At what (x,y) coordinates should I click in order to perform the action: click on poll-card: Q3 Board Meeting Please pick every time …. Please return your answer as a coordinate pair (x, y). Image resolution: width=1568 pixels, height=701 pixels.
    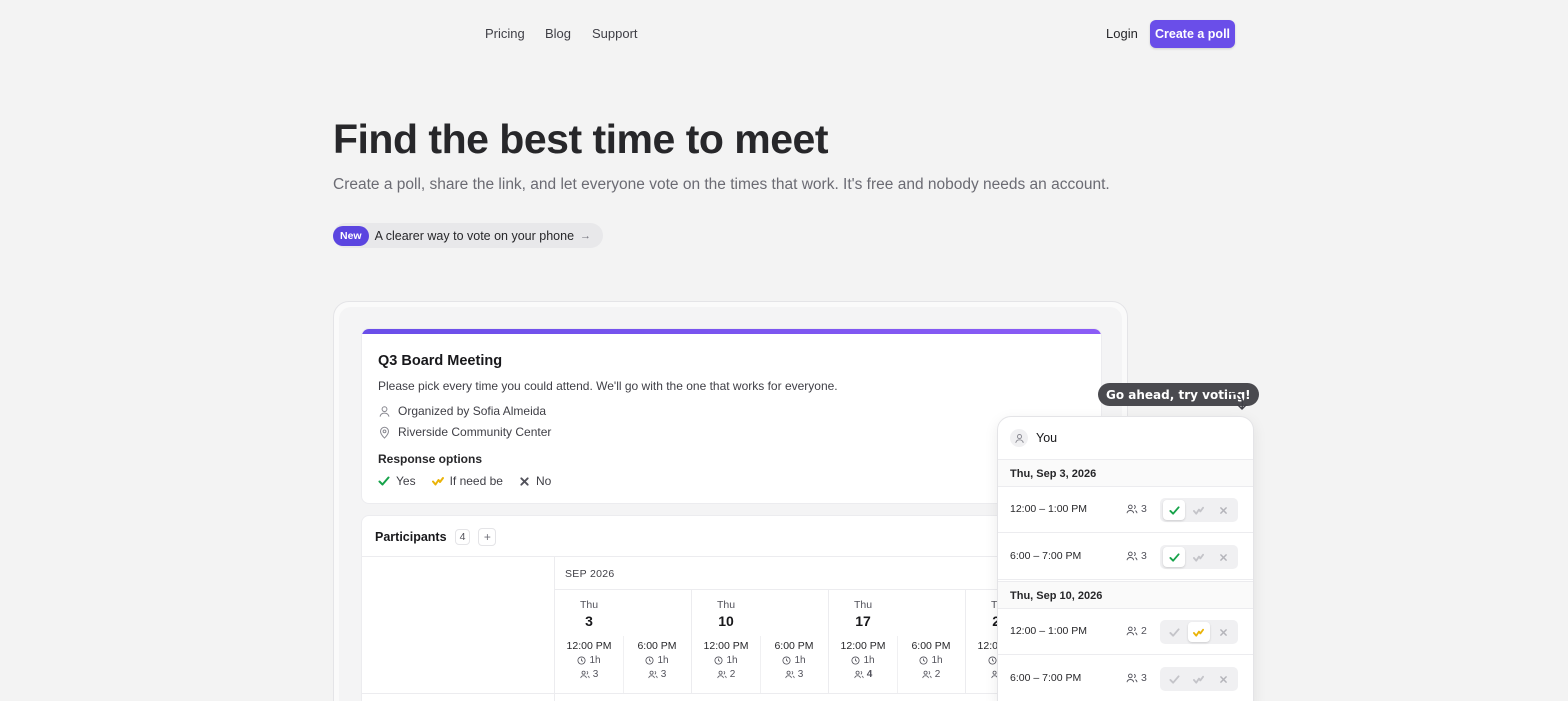
    Looking at the image, I should click on (731, 416).